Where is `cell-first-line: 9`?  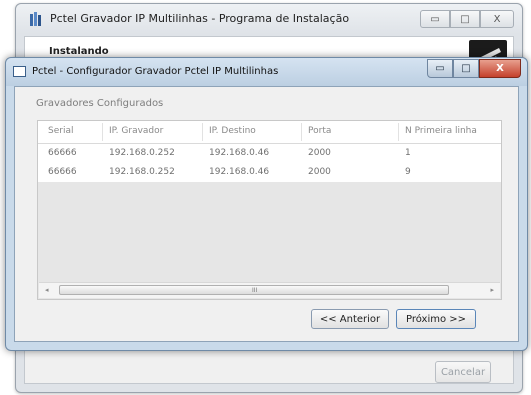
cell-first-line: 9 is located at coordinates (408, 172).